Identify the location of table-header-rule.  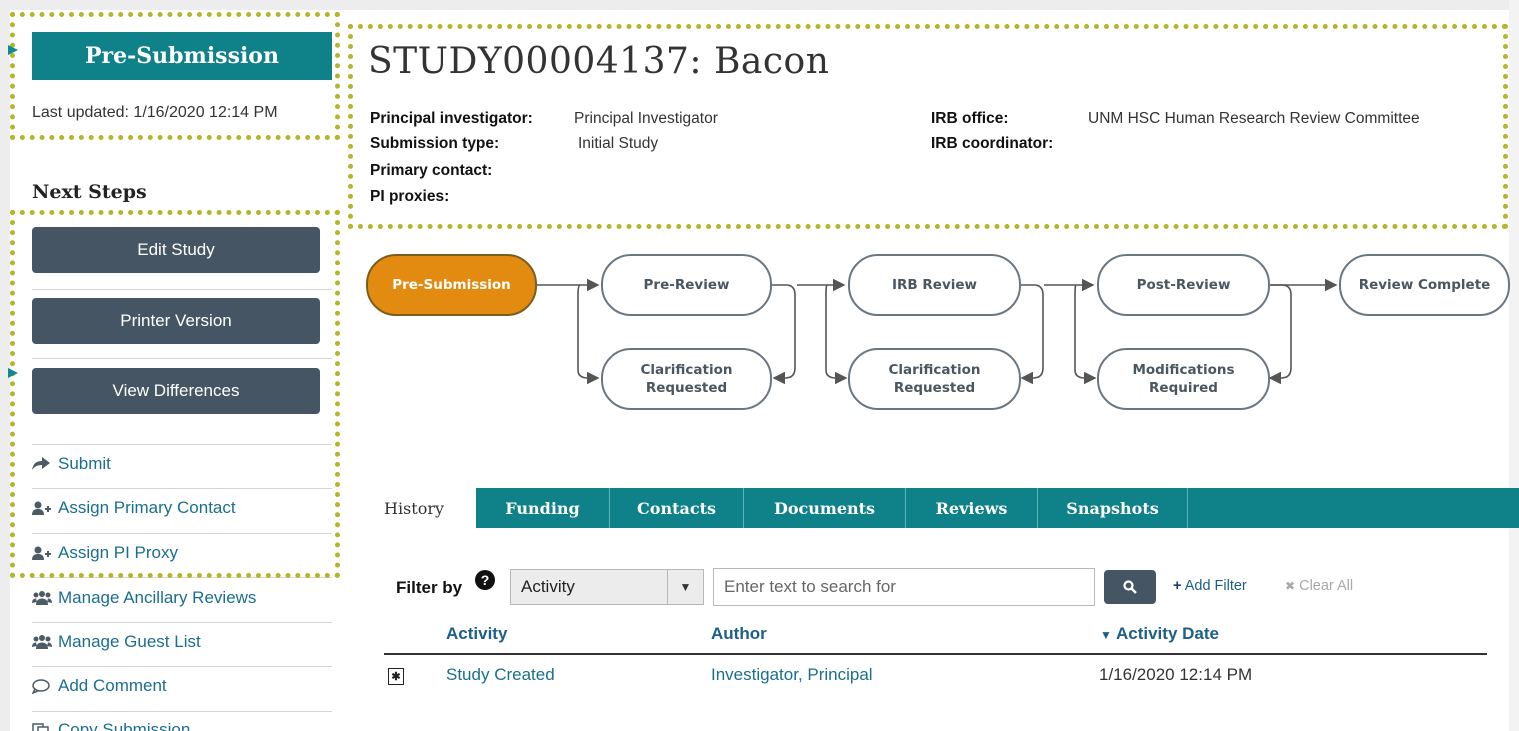
(935, 654).